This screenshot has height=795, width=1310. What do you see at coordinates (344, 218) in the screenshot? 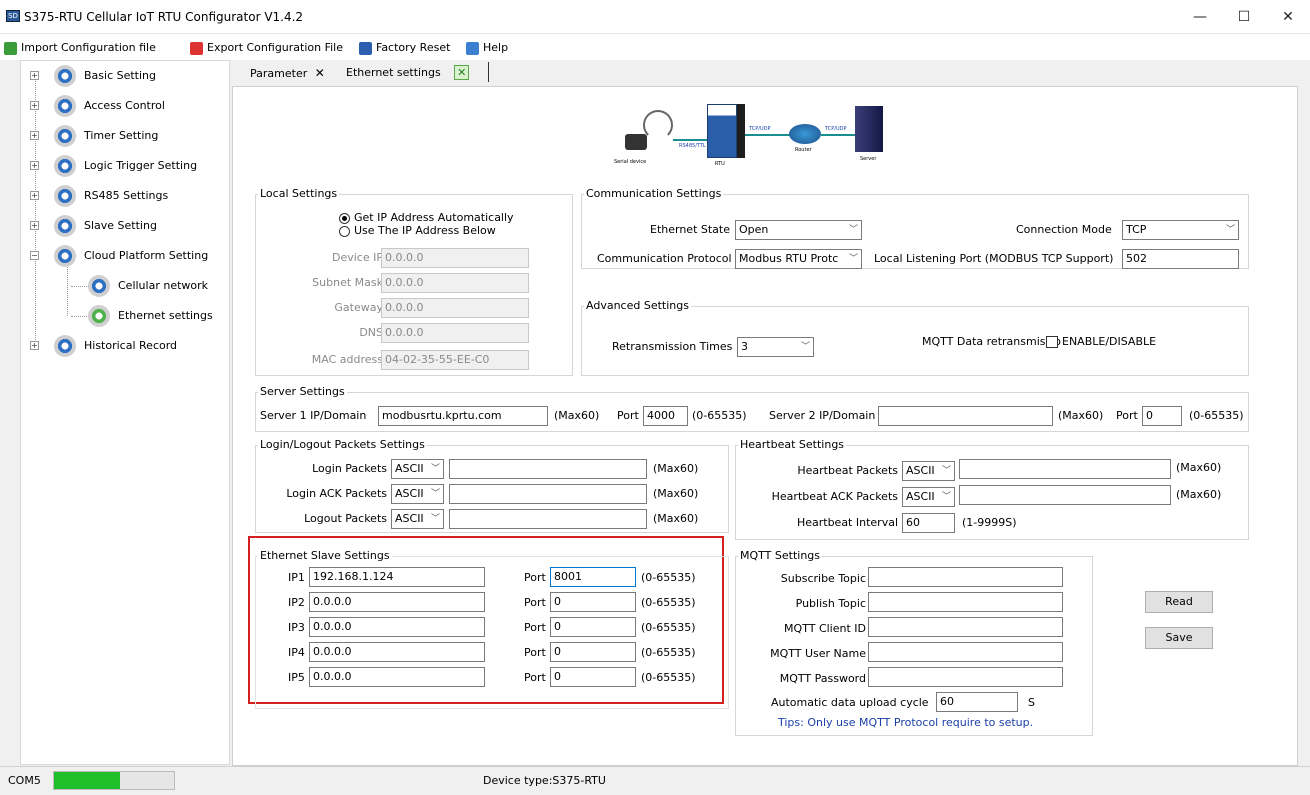
I see `auto-ip-radio` at bounding box center [344, 218].